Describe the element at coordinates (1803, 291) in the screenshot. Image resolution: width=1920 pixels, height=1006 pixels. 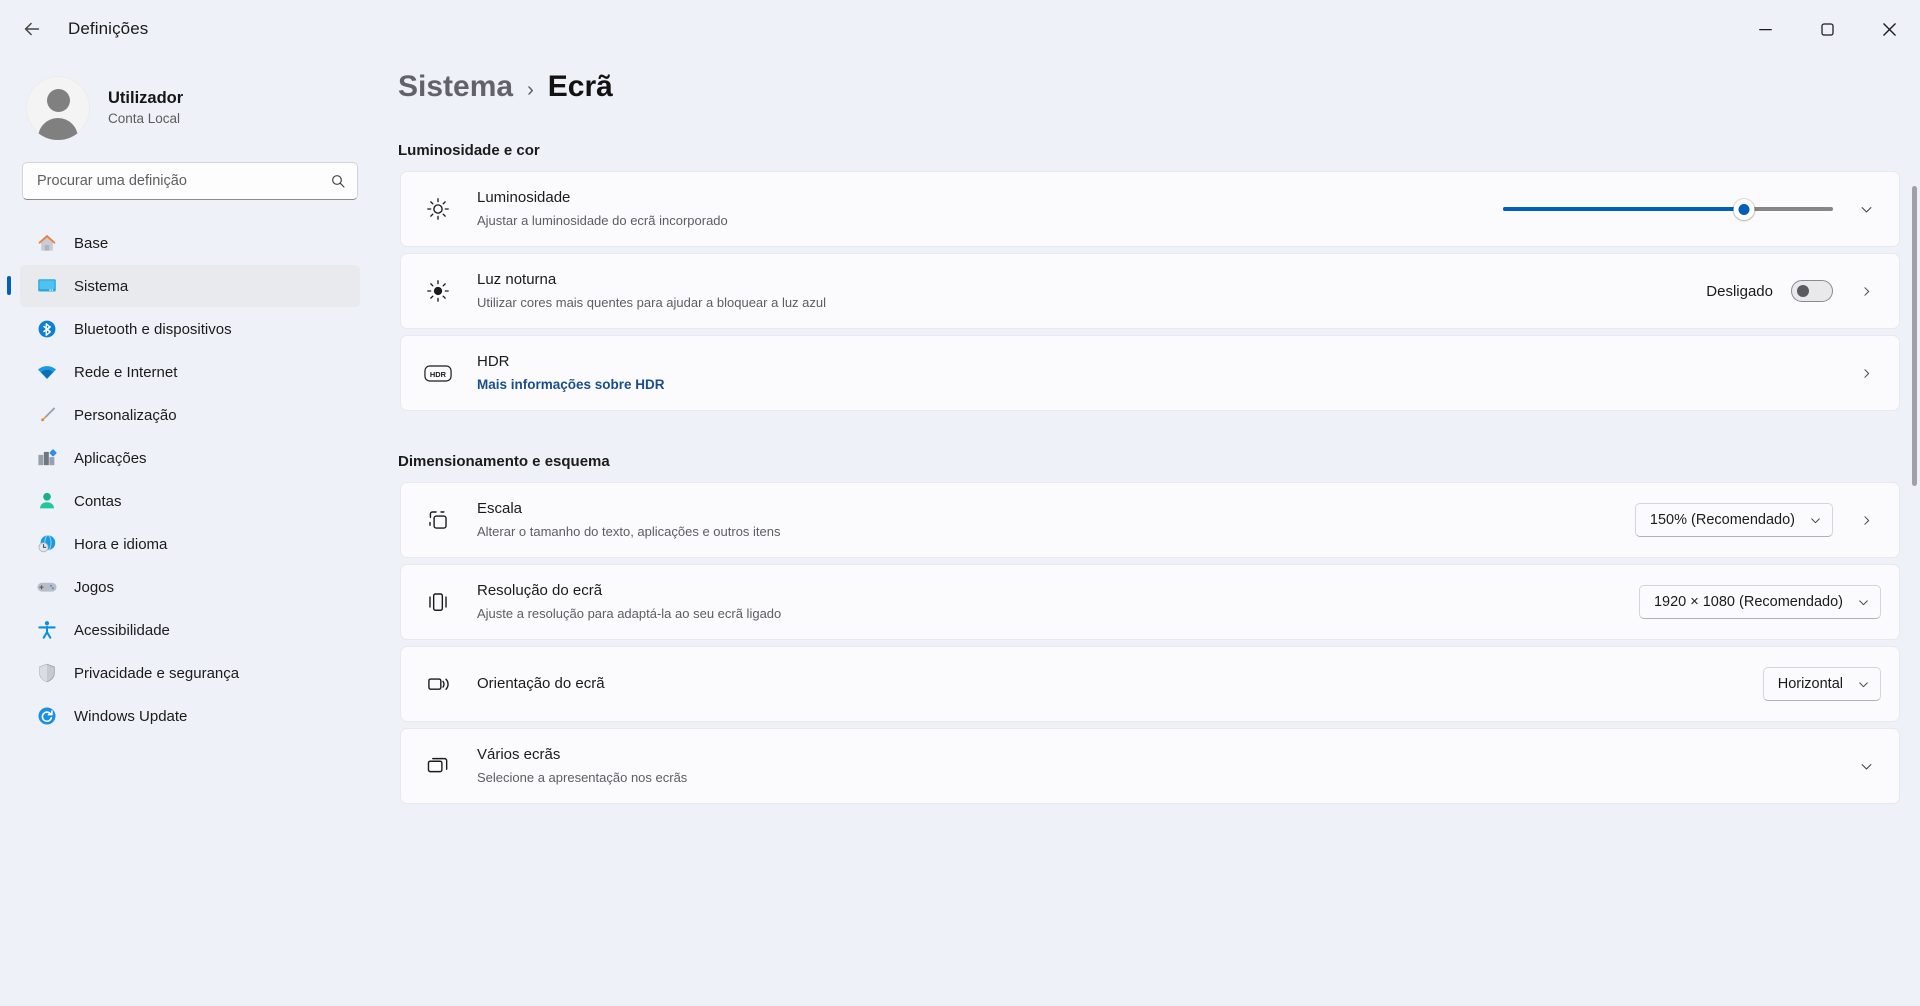
I see `toggle-knob` at that location.